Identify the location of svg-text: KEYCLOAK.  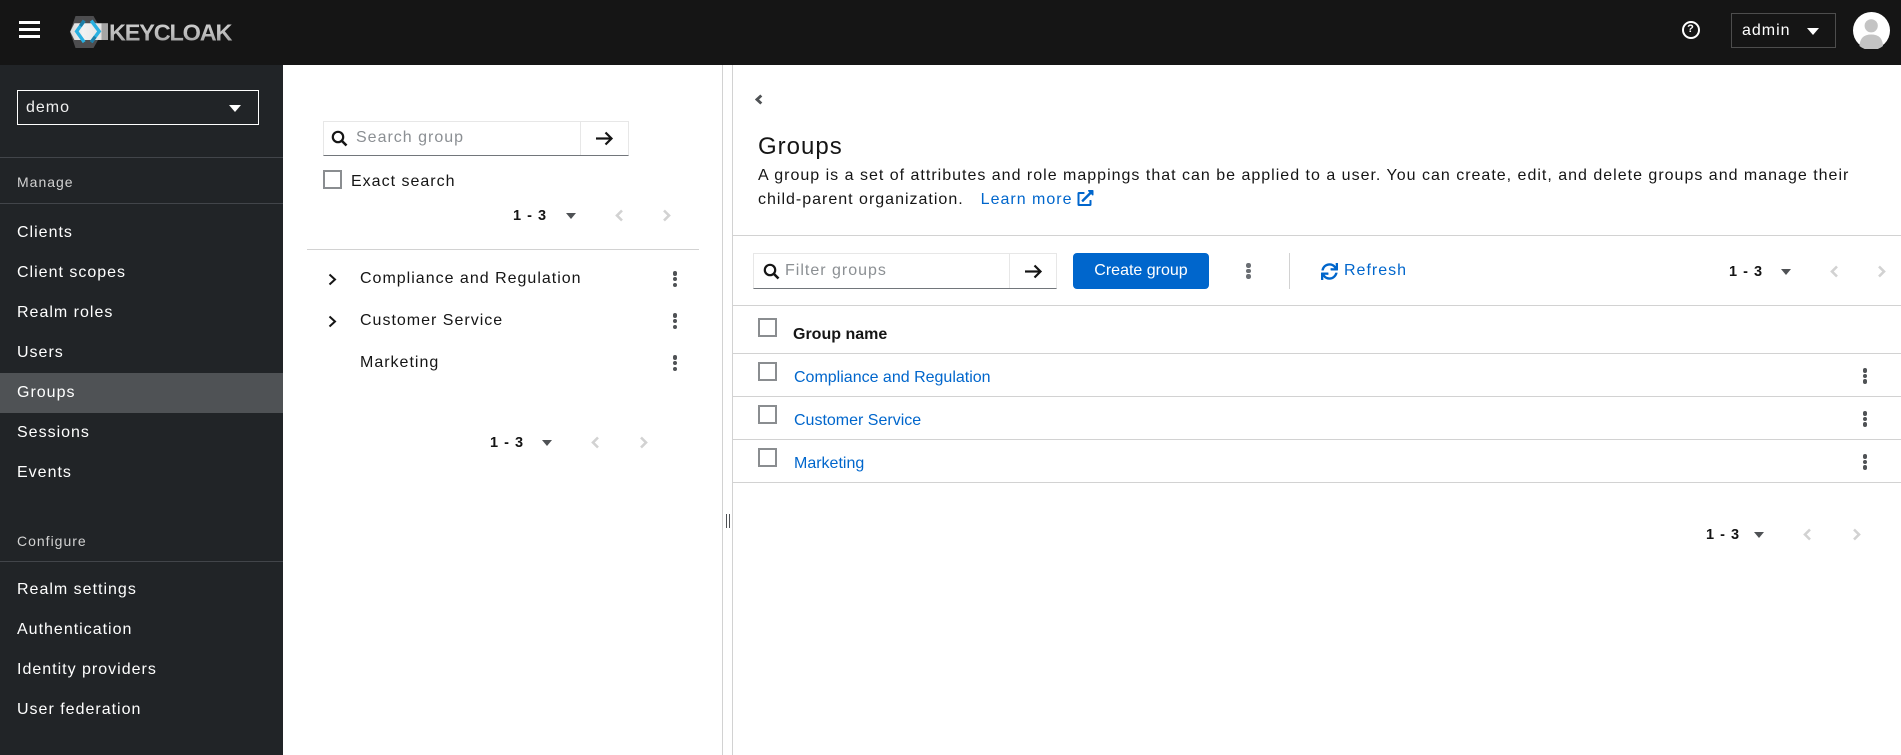
(170, 32).